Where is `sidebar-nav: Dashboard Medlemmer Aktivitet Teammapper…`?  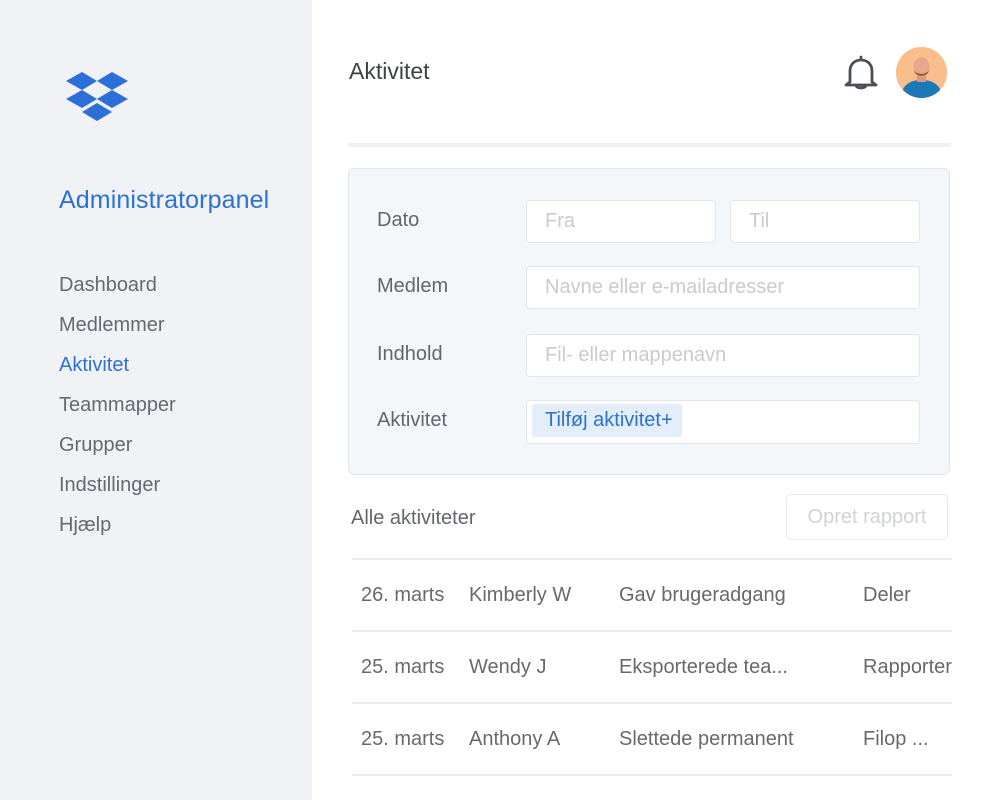
sidebar-nav: Dashboard Medlemmer Aktivitet Teammapper… is located at coordinates (117, 410).